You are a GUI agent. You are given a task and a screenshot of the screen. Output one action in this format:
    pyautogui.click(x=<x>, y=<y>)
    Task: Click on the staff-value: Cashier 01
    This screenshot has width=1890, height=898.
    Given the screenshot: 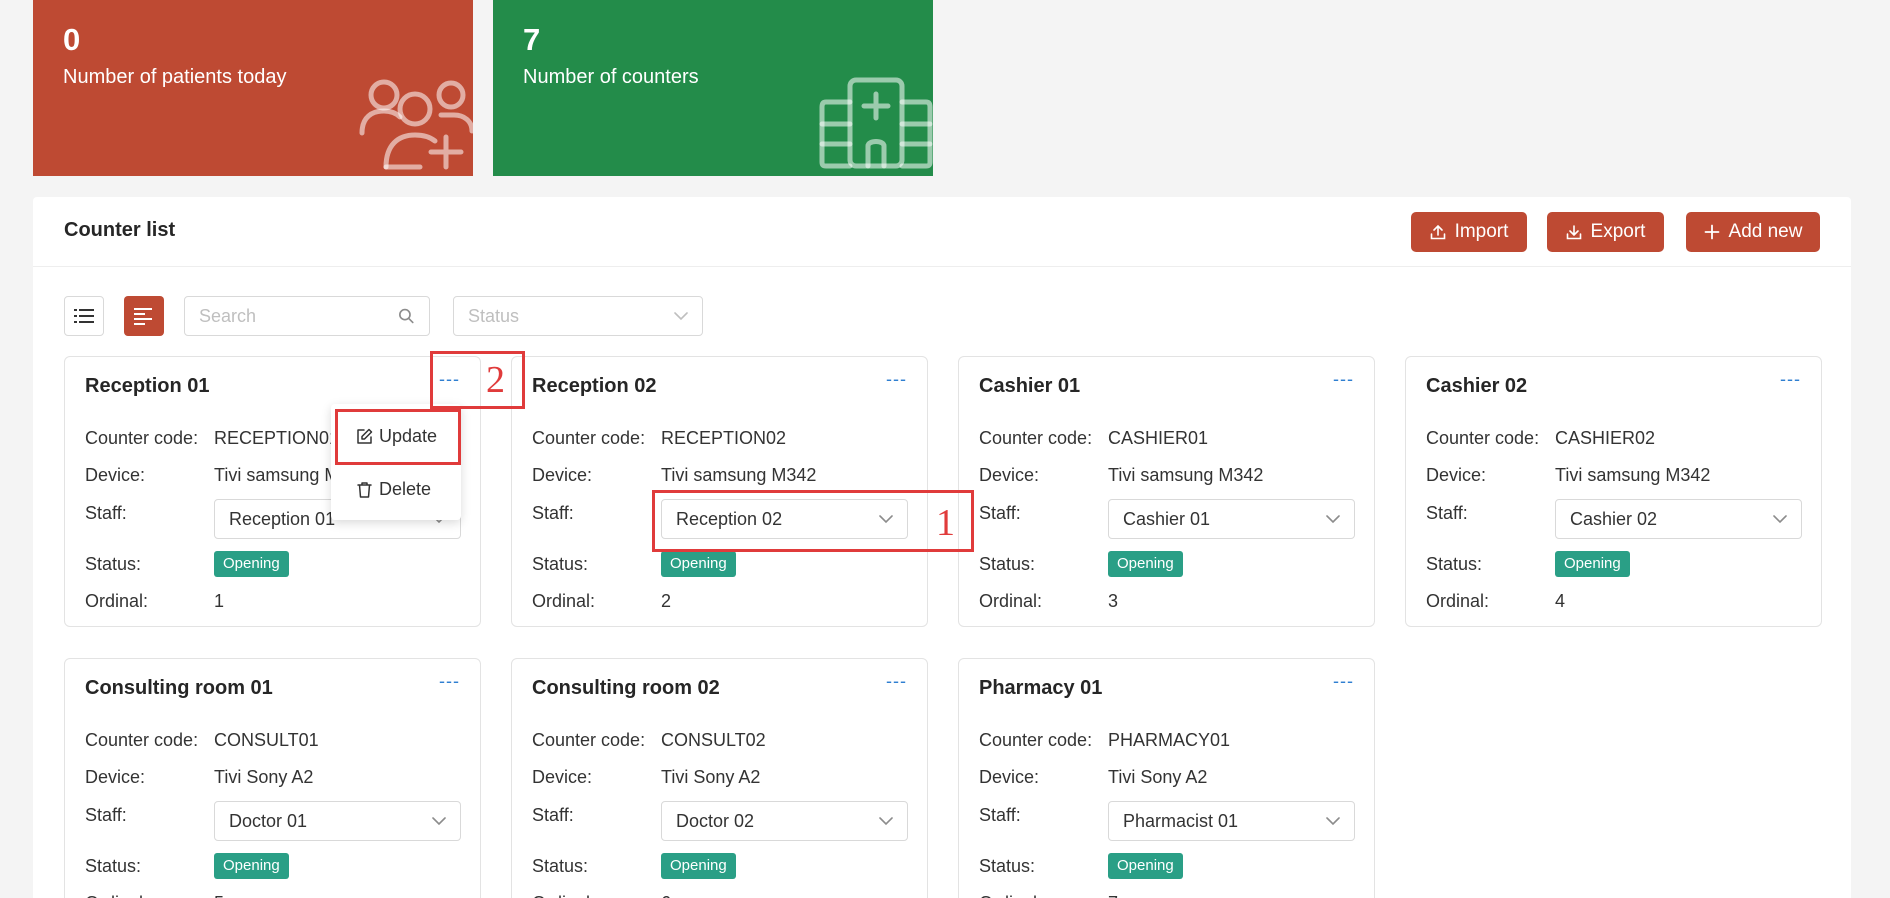 What is the action you would take?
    pyautogui.click(x=1167, y=518)
    